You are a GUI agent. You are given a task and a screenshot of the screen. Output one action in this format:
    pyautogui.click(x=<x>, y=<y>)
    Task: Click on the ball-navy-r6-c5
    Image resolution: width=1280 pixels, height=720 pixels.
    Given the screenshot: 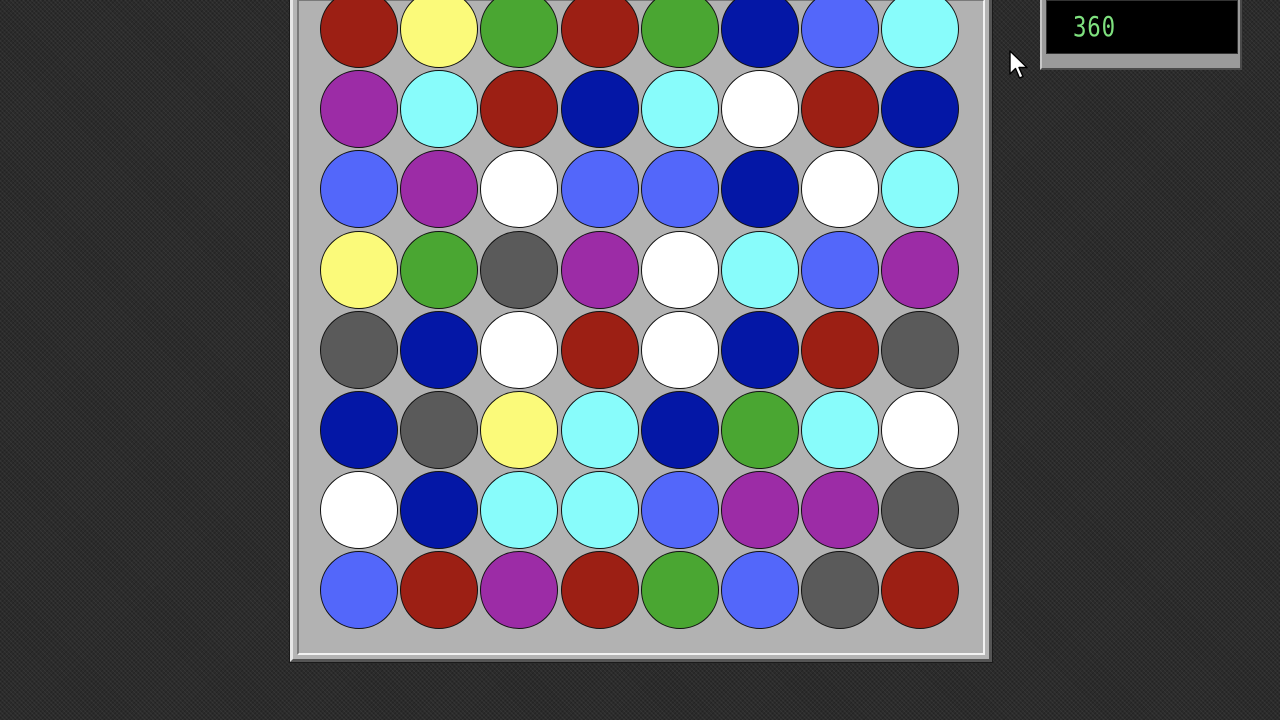 What is the action you would take?
    pyautogui.click(x=679, y=430)
    